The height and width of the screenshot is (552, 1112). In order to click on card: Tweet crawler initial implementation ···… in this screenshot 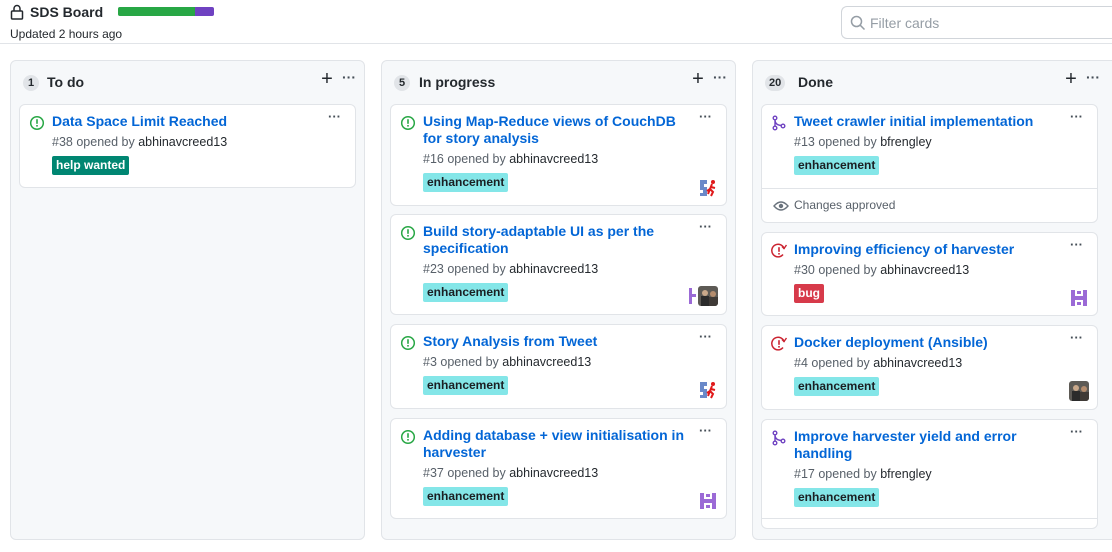, I will do `click(929, 163)`.